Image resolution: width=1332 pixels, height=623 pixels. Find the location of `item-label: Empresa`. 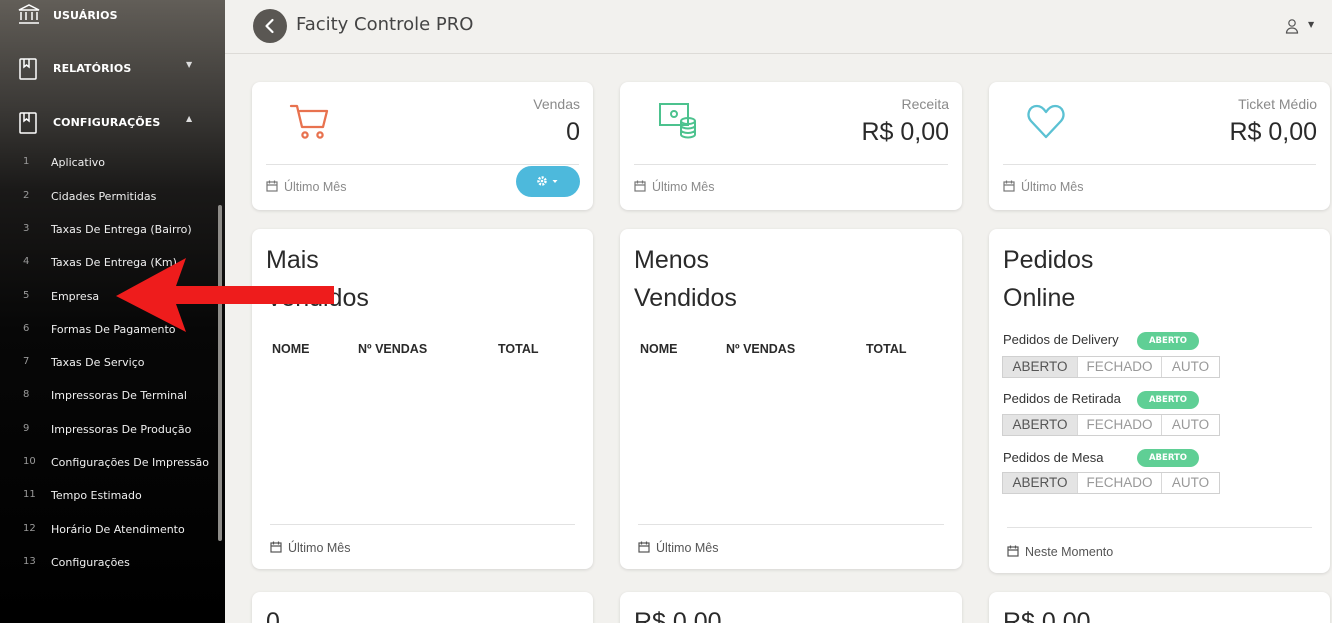

item-label: Empresa is located at coordinates (75, 296).